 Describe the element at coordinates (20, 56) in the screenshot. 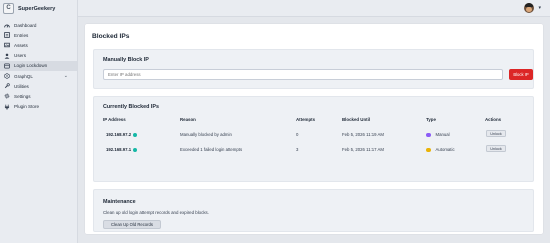

I see `sidebar-item-label: Users` at that location.